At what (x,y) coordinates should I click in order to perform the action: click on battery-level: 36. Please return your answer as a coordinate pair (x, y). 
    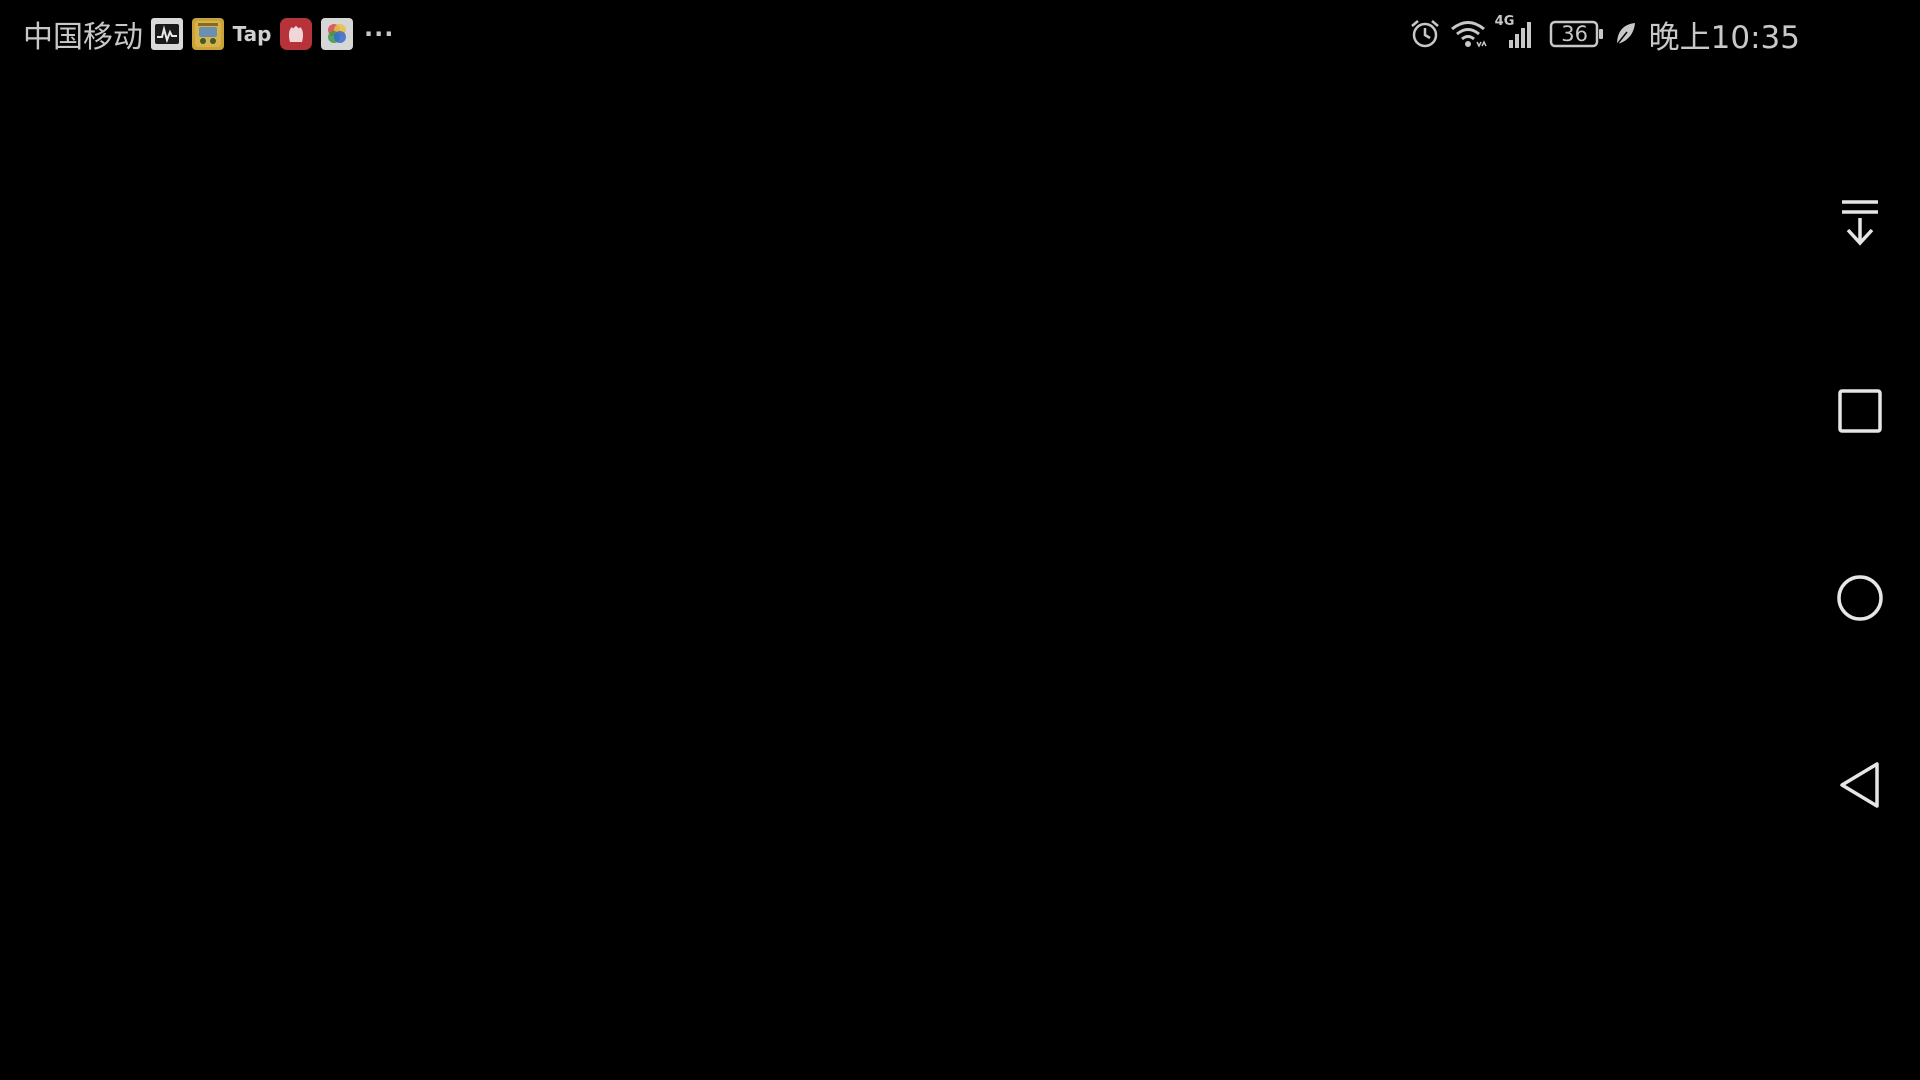
    Looking at the image, I should click on (1575, 34).